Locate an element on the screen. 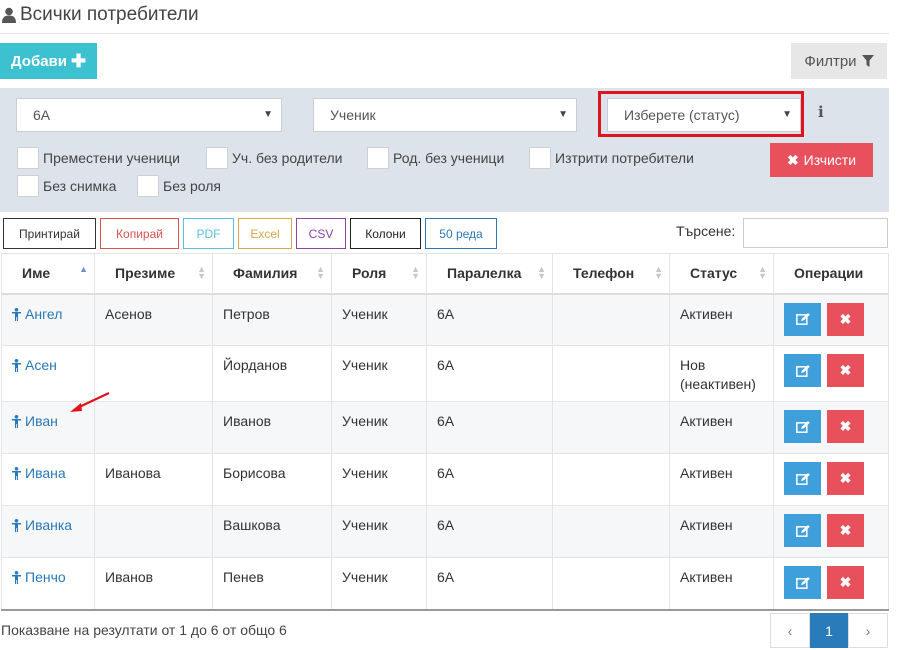 The image size is (899, 650). user-name-text: Иванка is located at coordinates (49, 525).